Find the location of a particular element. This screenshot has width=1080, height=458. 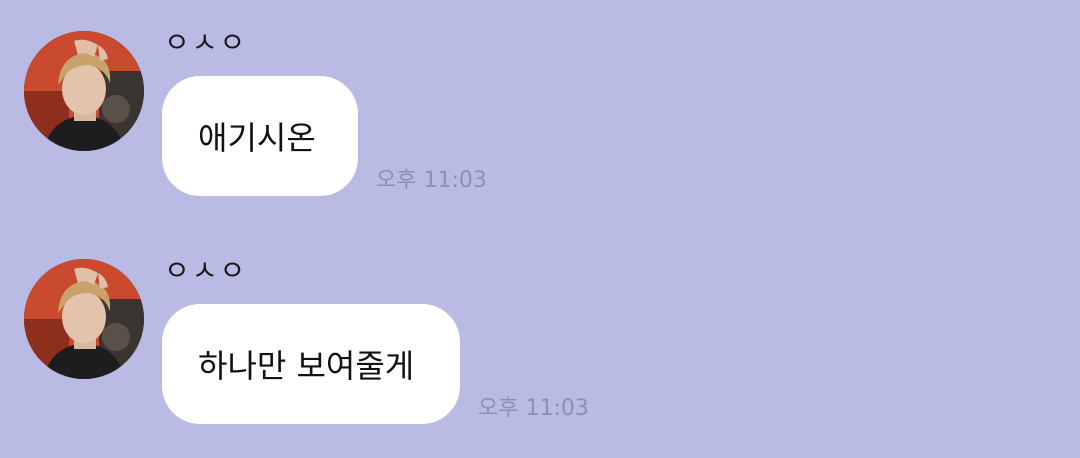

message-bubble: 하나만 보여줄게 is located at coordinates (311, 364).